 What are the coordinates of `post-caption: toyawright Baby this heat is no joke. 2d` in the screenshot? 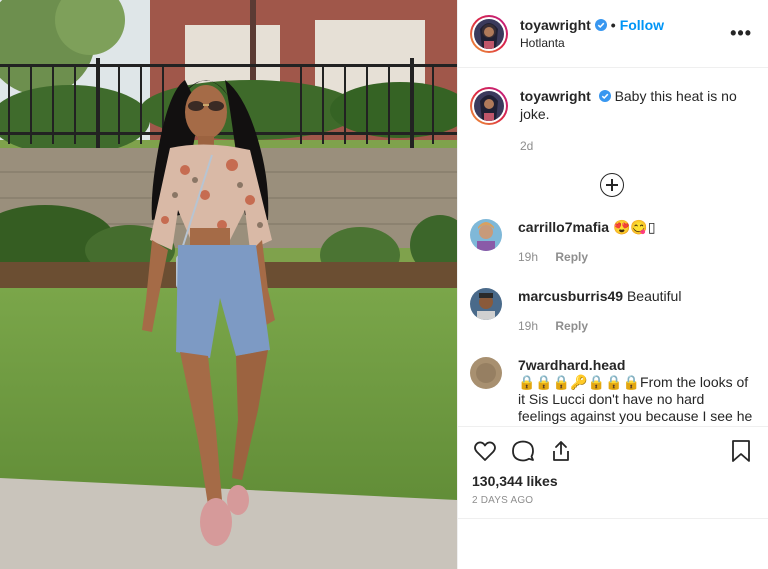 It's located at (612, 121).